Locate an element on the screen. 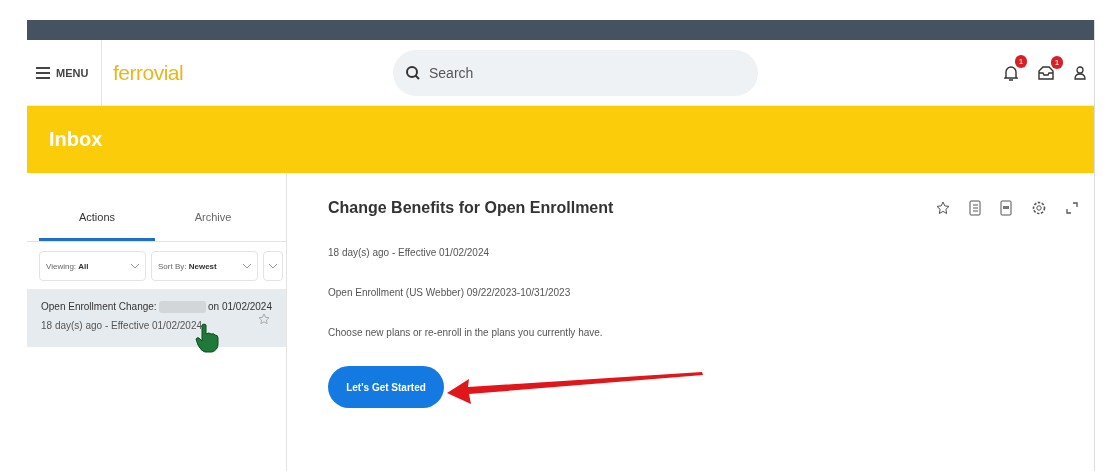  task-meta: 18 day(s) ago - Effective 01/02/2024 is located at coordinates (409, 252).